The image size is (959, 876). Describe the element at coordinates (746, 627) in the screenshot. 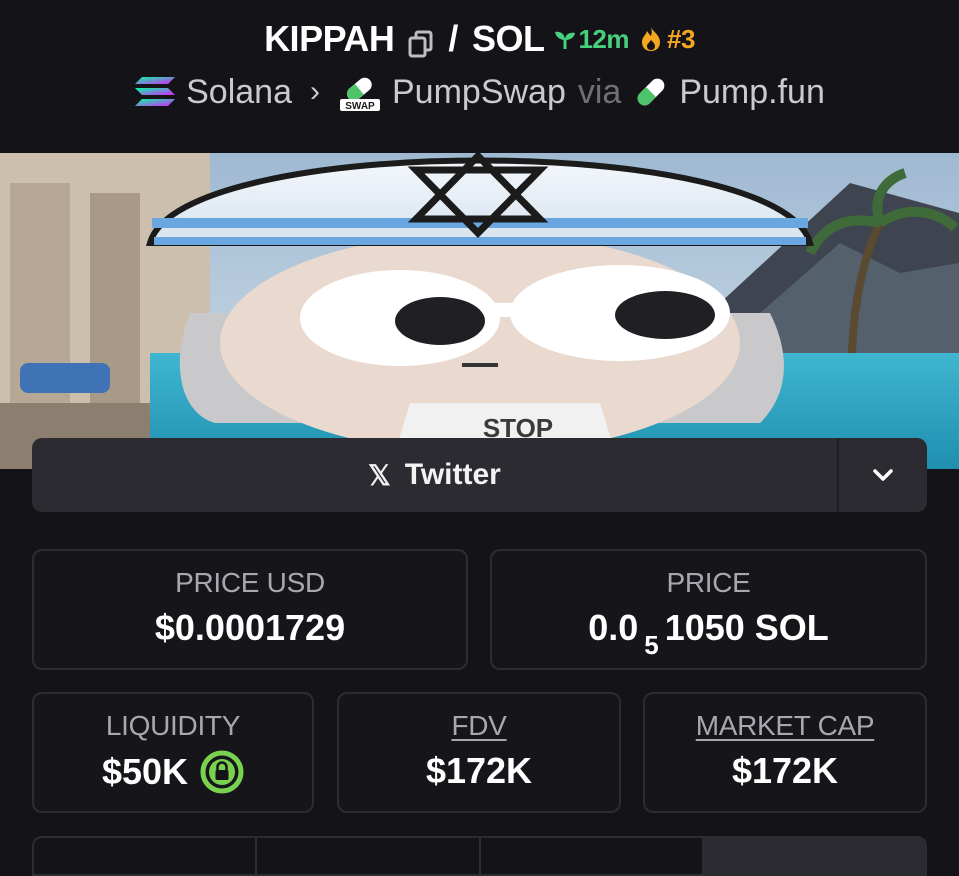

I see `price-native-suffix: 1050 SOL` at that location.